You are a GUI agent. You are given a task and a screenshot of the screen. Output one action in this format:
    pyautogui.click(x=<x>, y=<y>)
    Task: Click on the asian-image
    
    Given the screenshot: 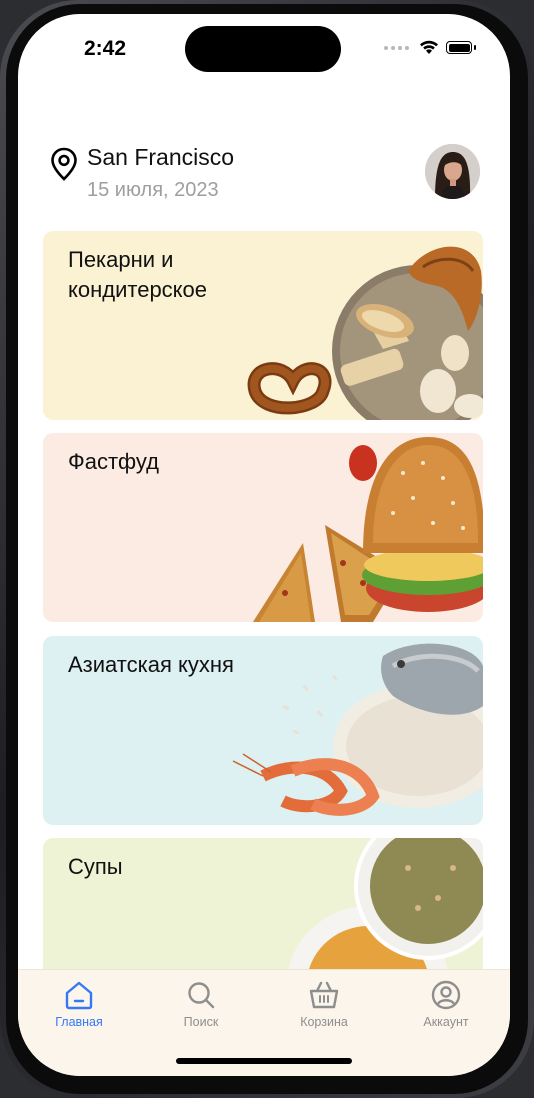 What is the action you would take?
    pyautogui.click(x=357, y=729)
    